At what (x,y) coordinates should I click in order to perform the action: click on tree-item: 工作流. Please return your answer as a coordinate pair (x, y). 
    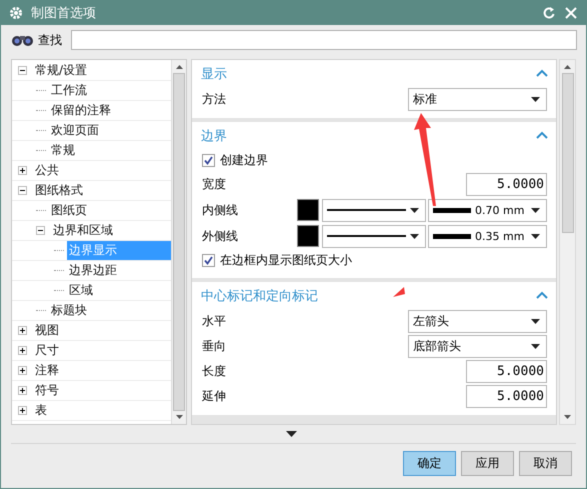
    Looking at the image, I should click on (69, 90).